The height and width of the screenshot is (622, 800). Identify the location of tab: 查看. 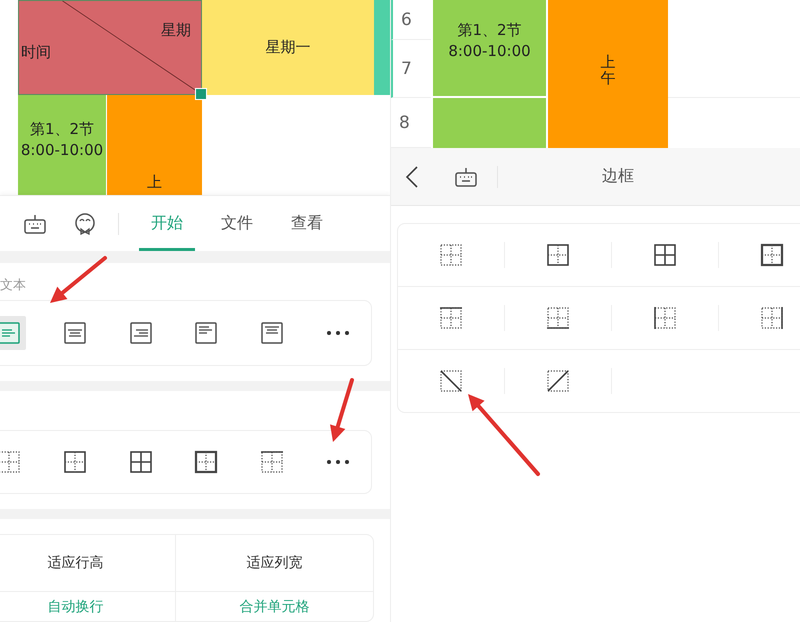
(307, 223).